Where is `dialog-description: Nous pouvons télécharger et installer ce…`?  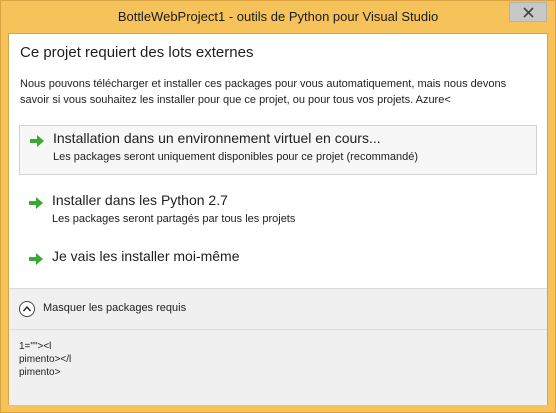
dialog-description: Nous pouvons télécharger et installer ce… is located at coordinates (263, 92).